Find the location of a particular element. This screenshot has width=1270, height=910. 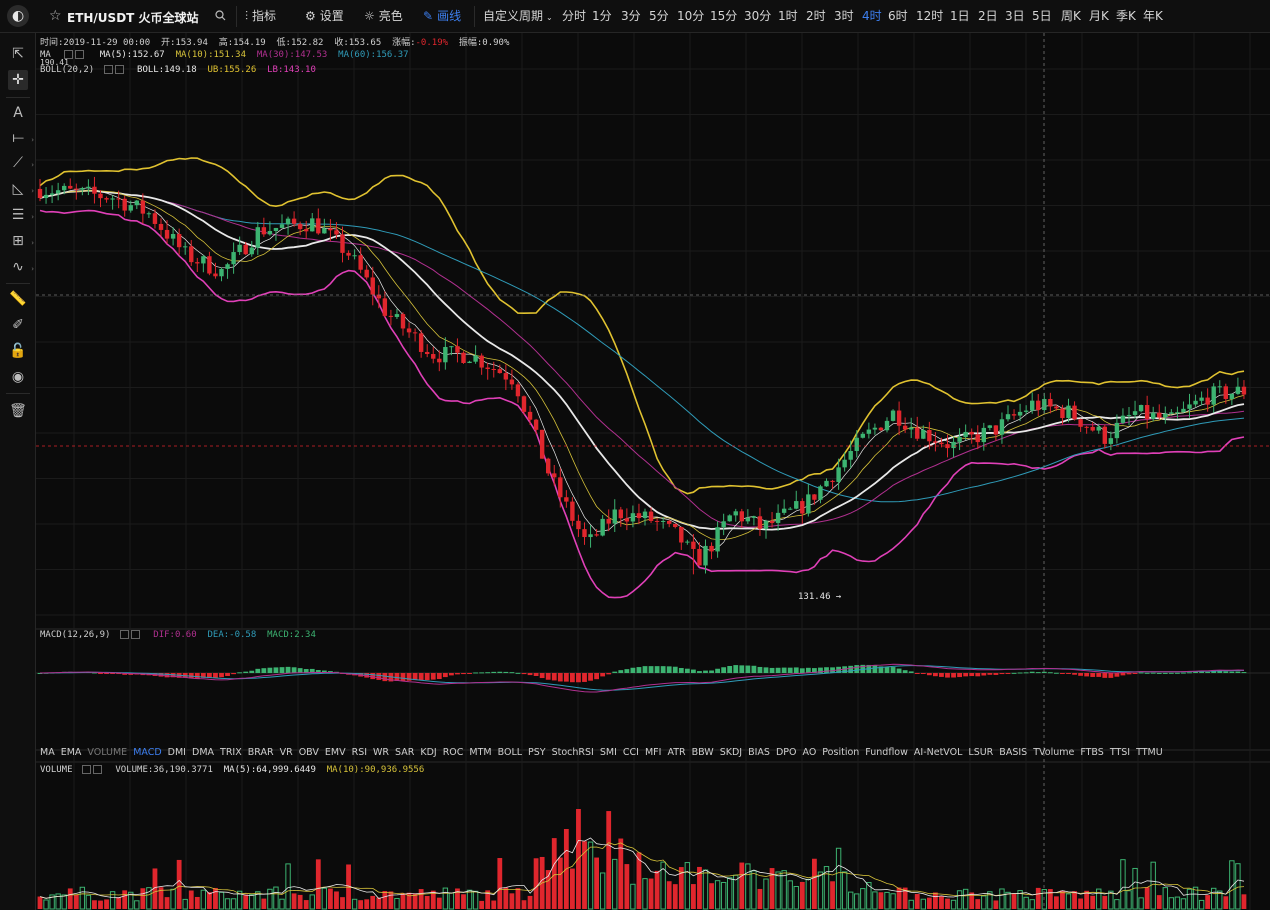

indicator-tab-vr: VR is located at coordinates (286, 752).